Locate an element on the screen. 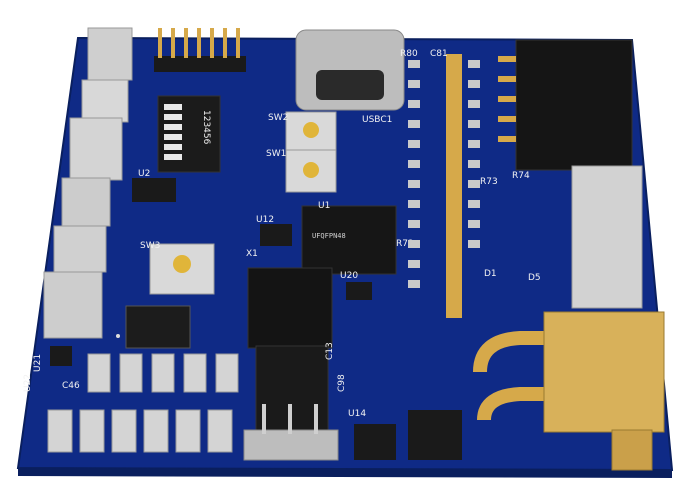 Image resolution: width=690 pixels, height=497 pixels. u20-label: U20 is located at coordinates (349, 276).